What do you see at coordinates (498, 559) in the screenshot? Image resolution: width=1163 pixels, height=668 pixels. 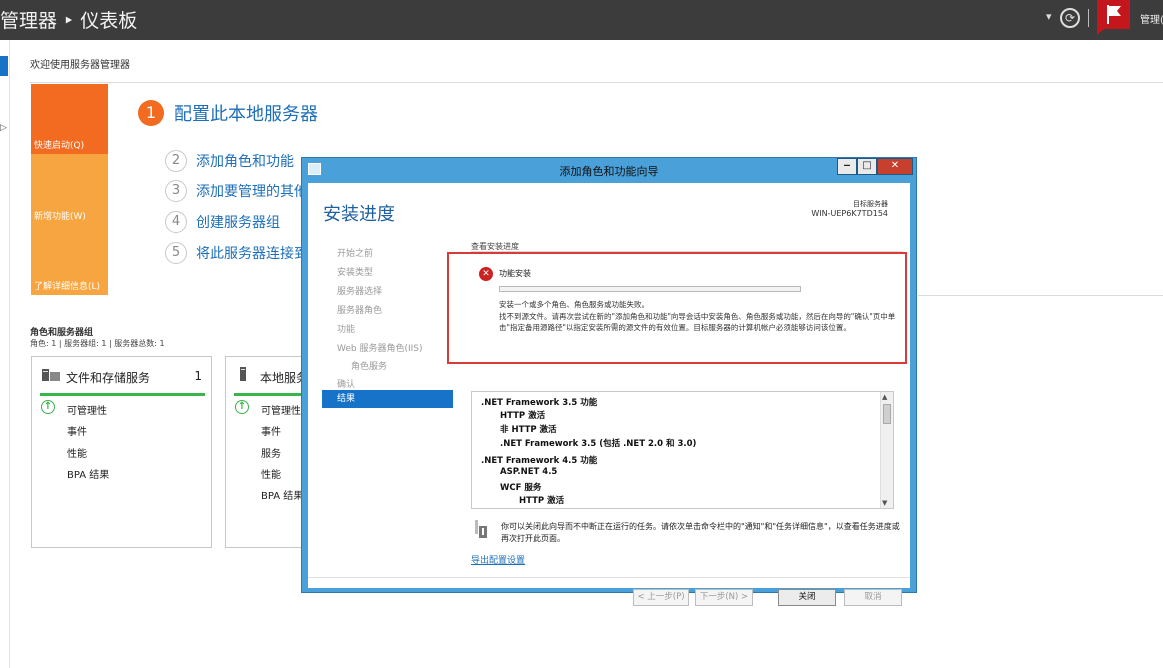 I see `export-config-link: 导出配置设置` at bounding box center [498, 559].